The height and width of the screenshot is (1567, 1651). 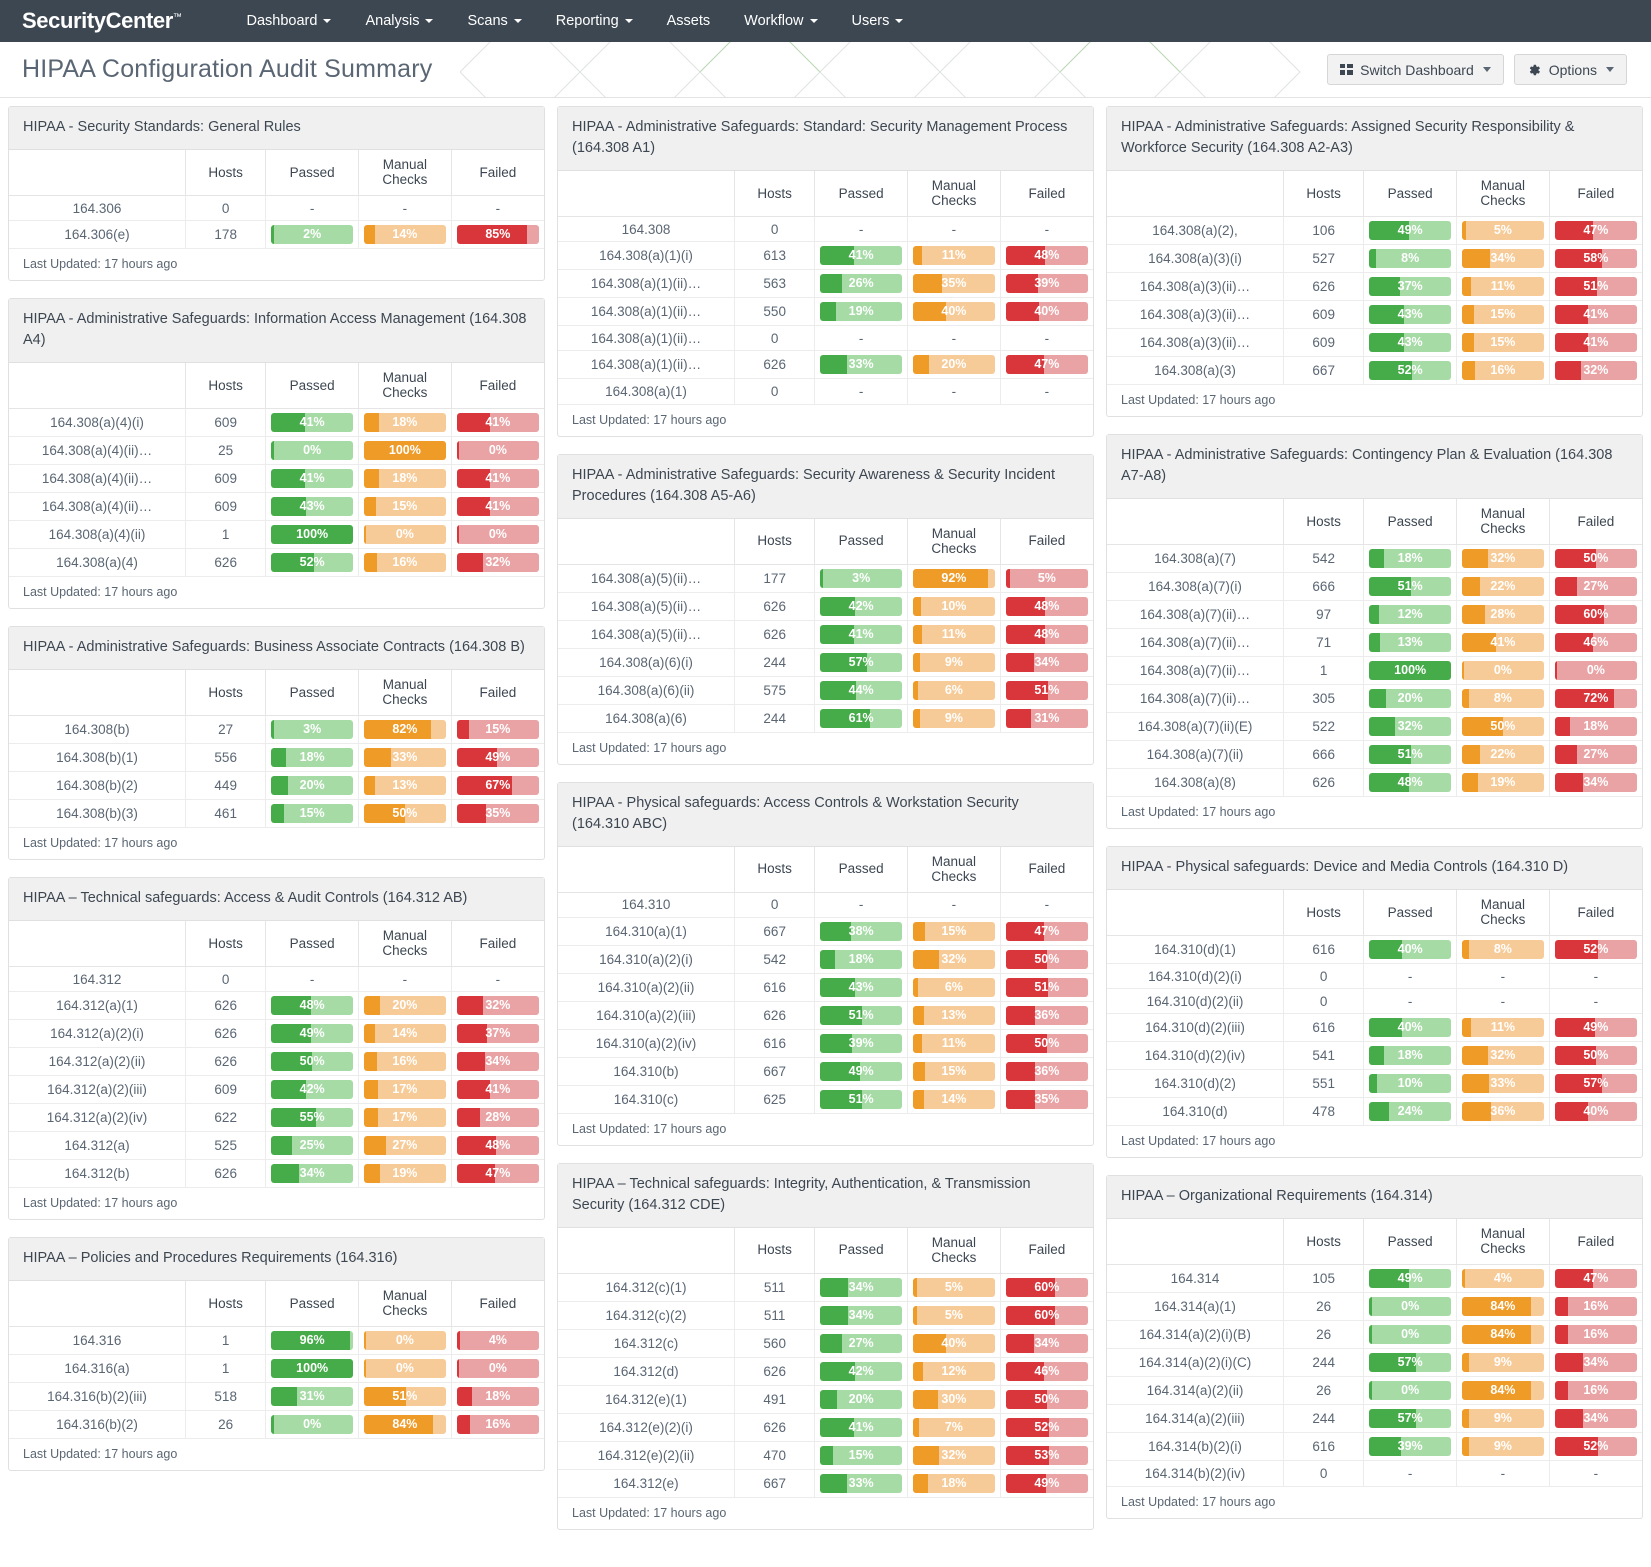 I want to click on cell-passed: 38%, so click(x=861, y=931).